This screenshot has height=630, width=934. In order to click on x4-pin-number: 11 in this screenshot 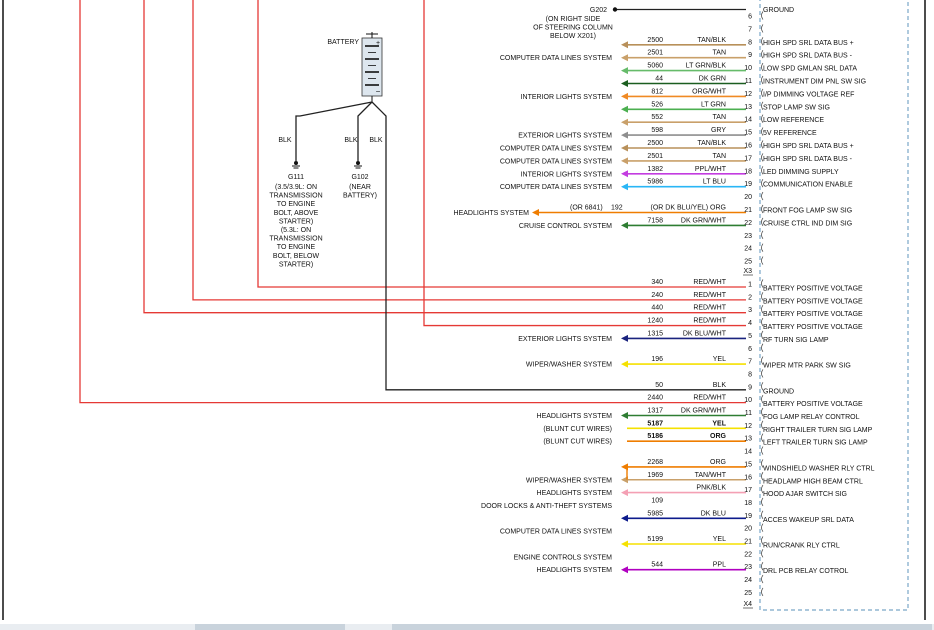, I will do `click(748, 413)`.